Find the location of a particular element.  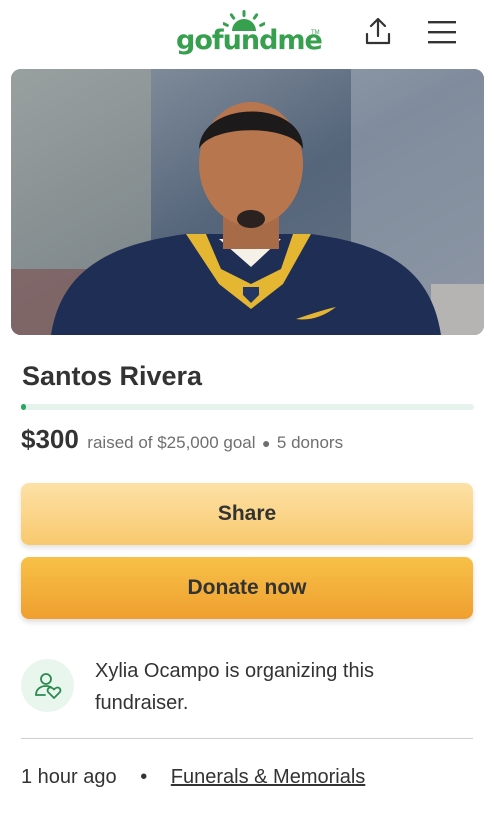

share-button: Share is located at coordinates (247, 514).